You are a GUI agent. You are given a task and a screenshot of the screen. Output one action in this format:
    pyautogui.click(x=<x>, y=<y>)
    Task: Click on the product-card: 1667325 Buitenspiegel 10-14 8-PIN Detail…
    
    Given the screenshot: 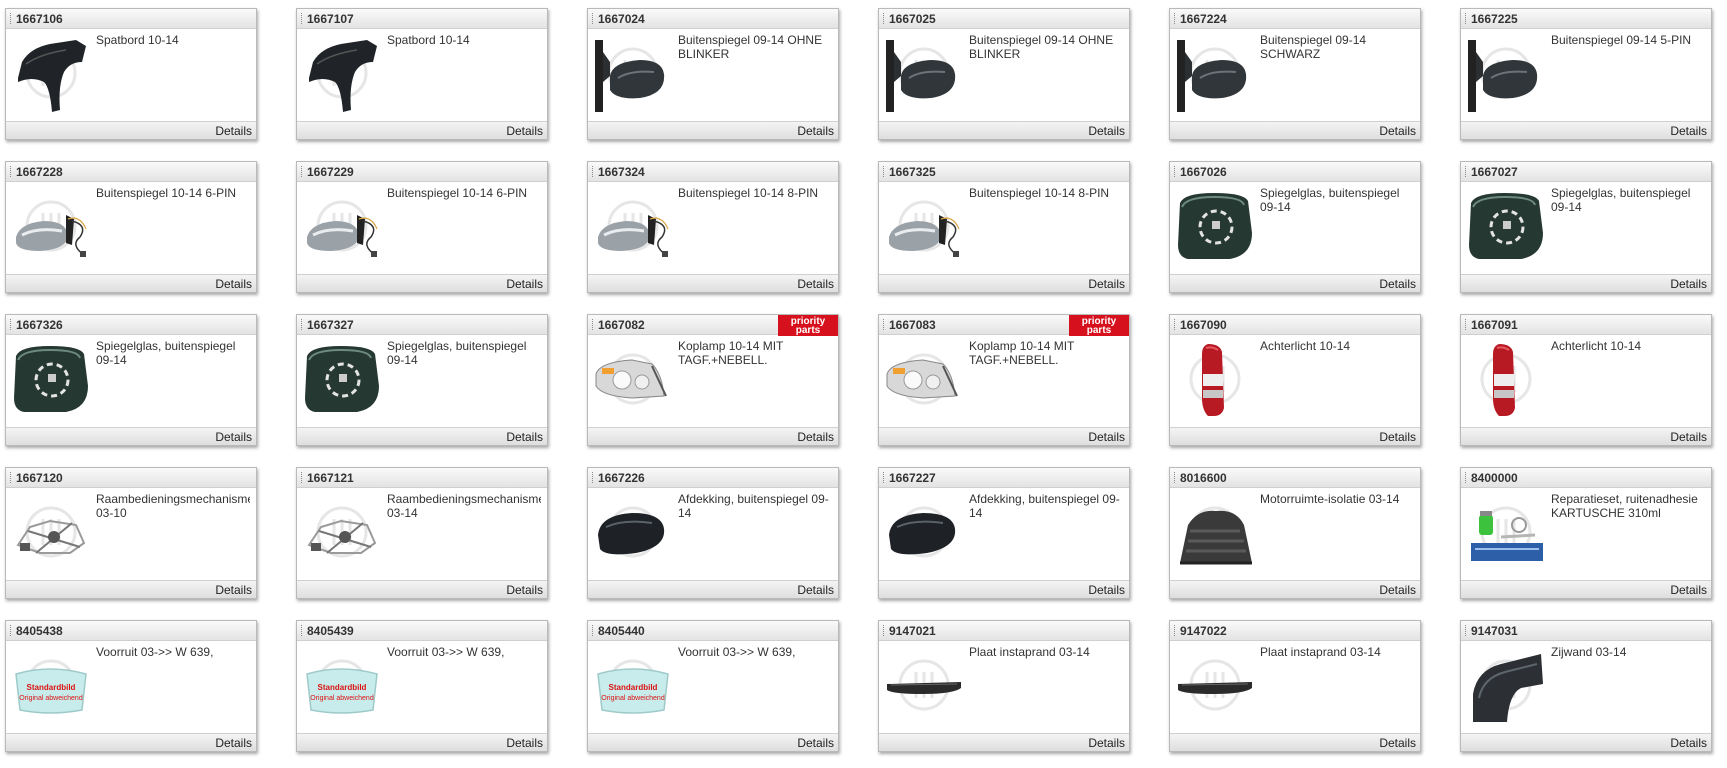 What is the action you would take?
    pyautogui.click(x=1004, y=227)
    